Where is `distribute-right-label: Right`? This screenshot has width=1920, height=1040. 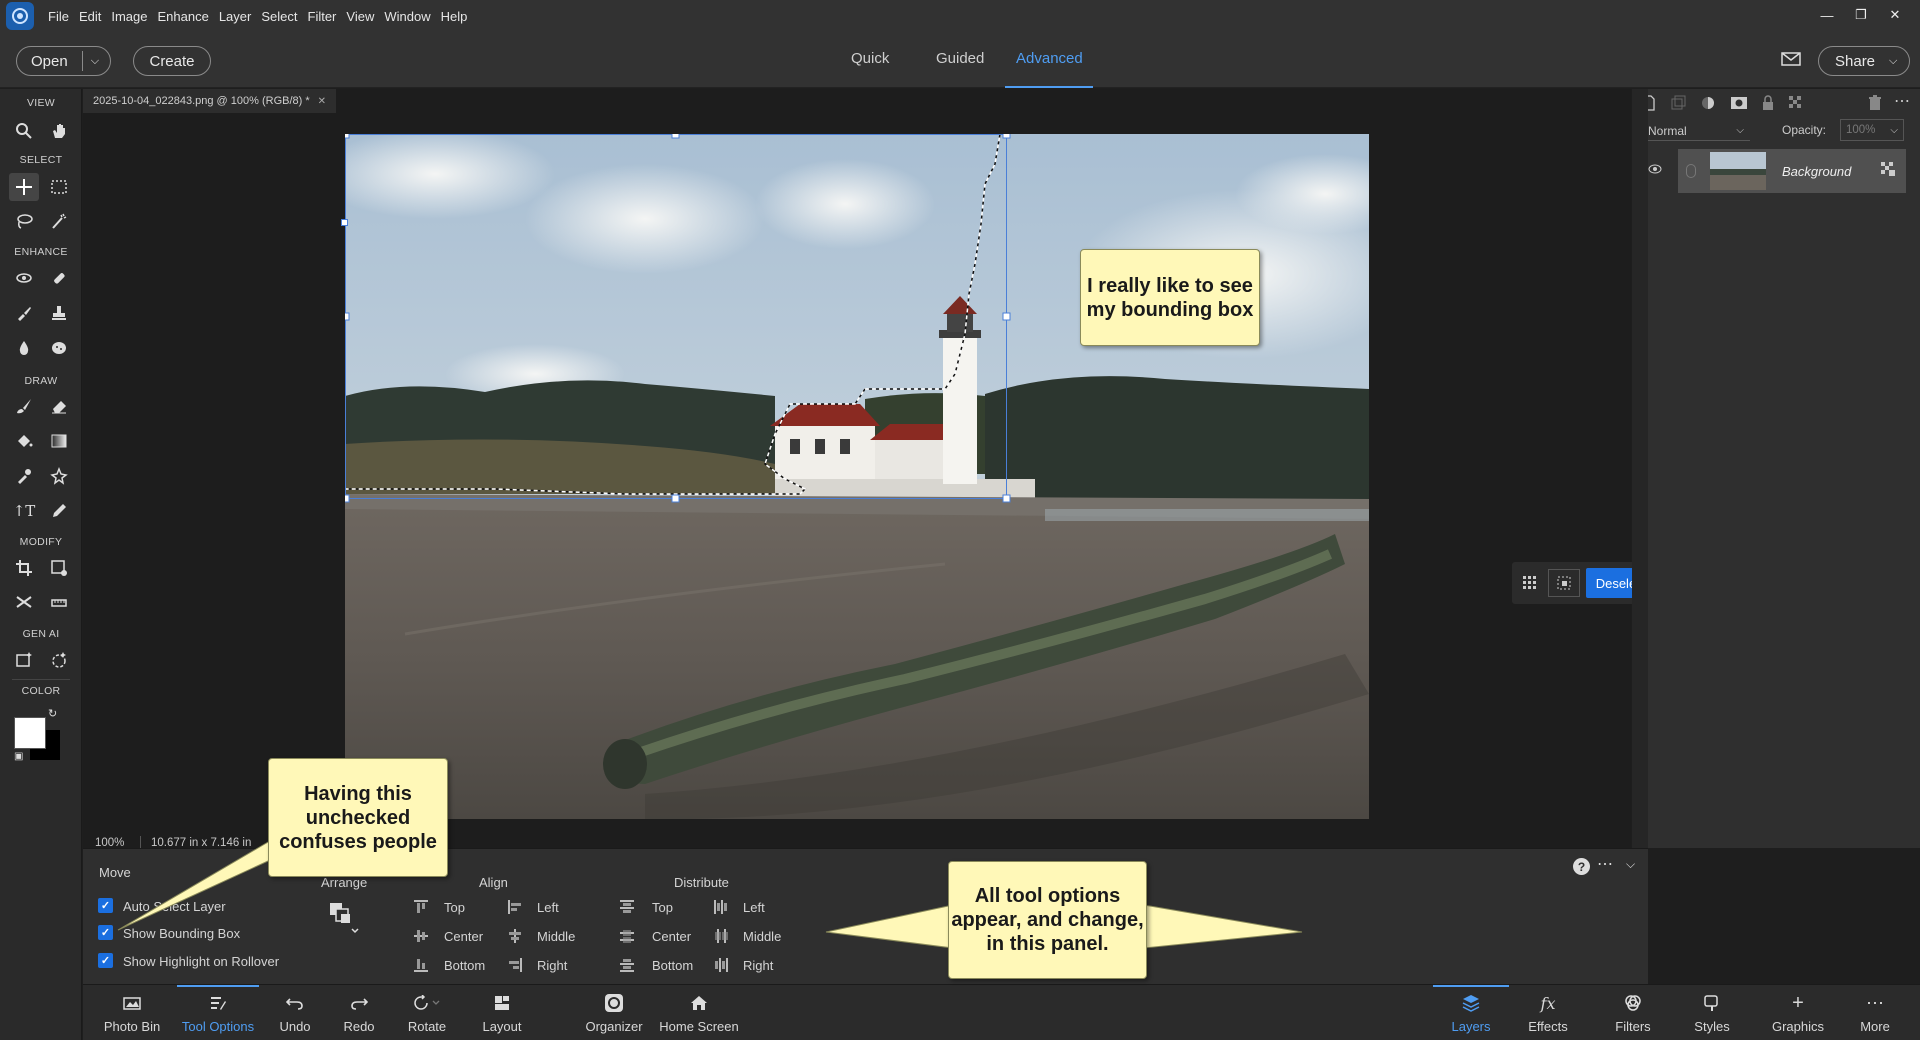 distribute-right-label: Right is located at coordinates (758, 965).